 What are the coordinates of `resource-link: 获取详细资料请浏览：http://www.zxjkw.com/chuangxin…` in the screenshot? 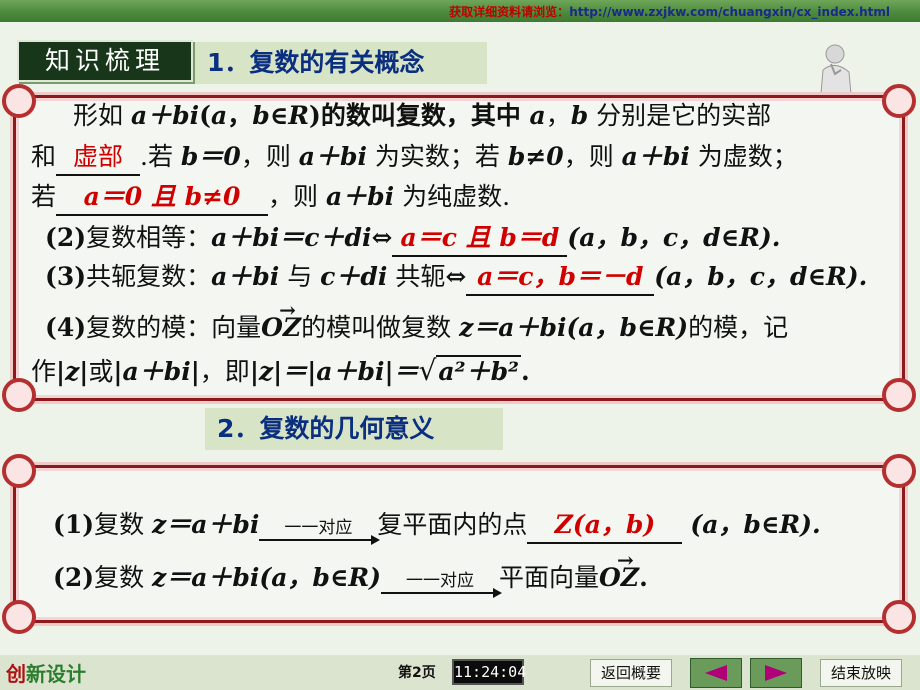 It's located at (669, 11).